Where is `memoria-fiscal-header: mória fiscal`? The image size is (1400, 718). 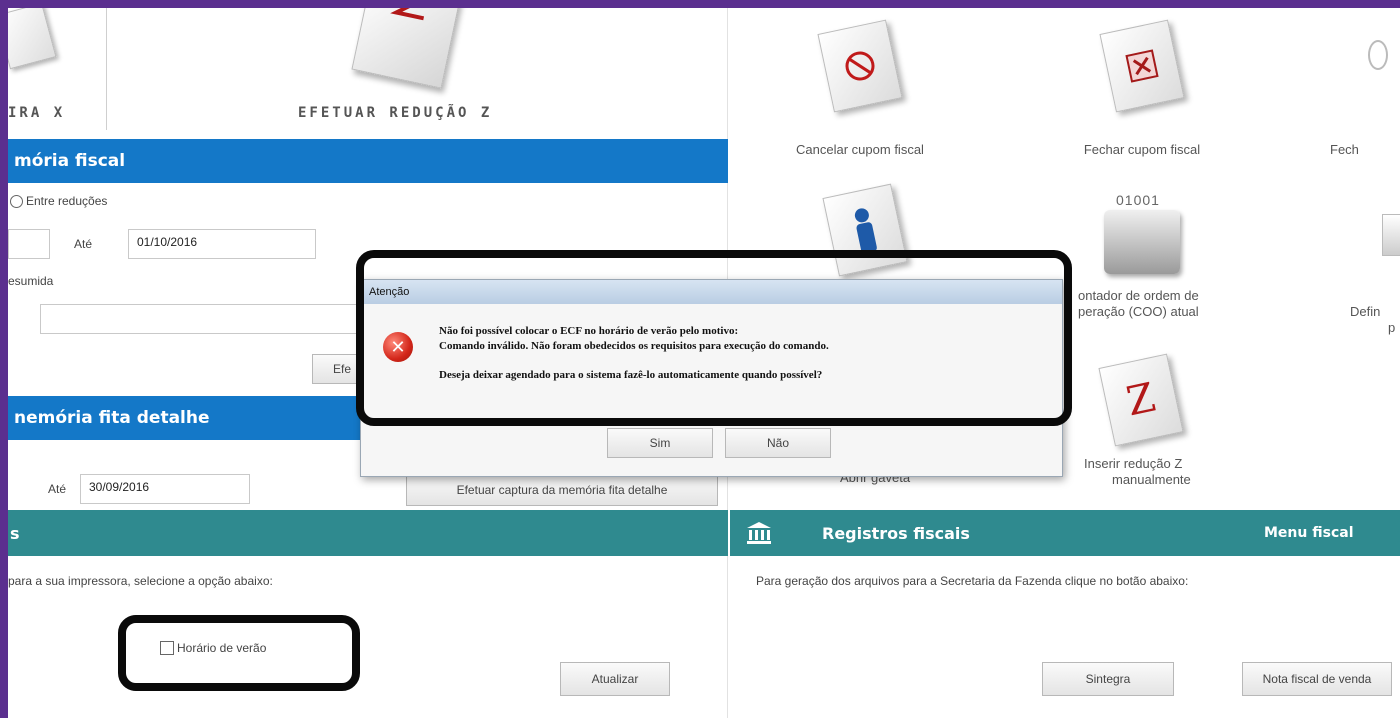
memoria-fiscal-header: mória fiscal is located at coordinates (368, 161).